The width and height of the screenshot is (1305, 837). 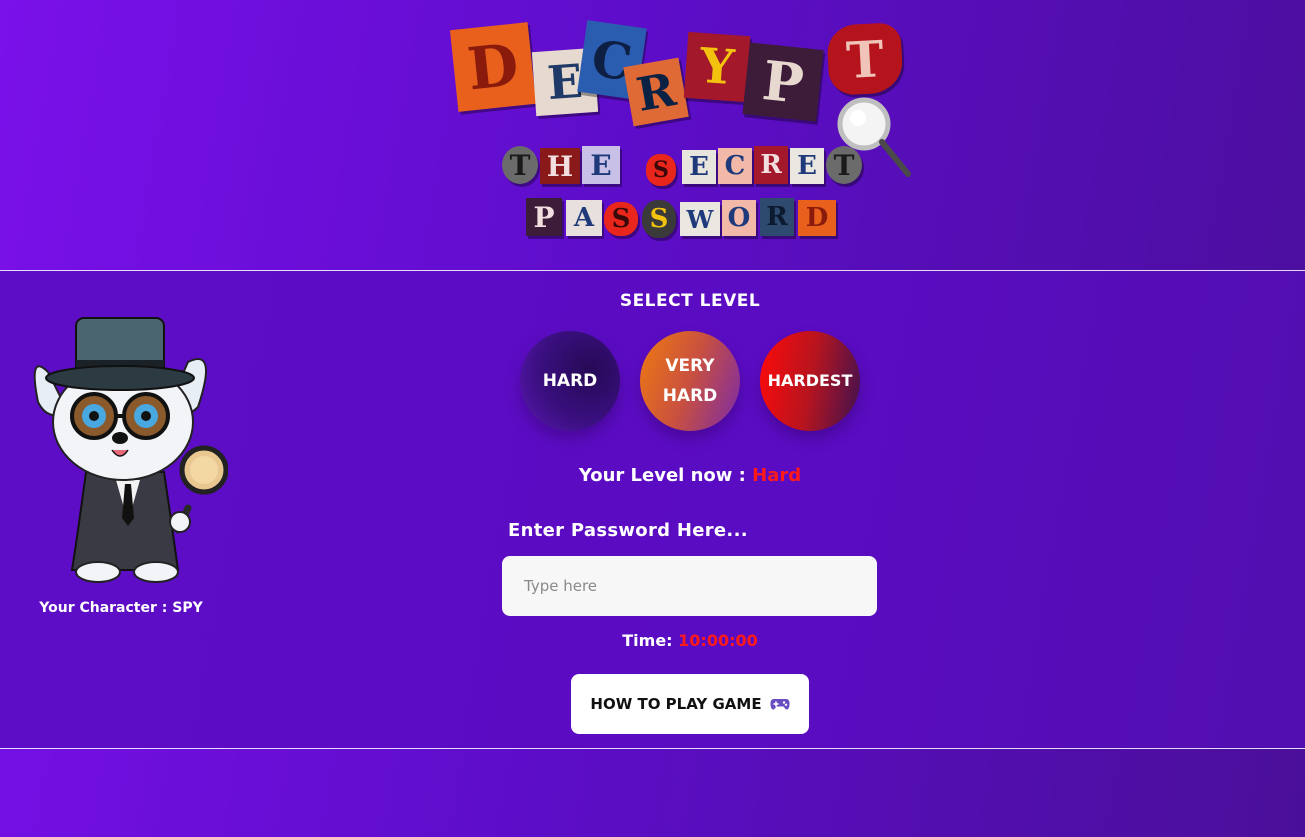 I want to click on current-level-value: Hard, so click(x=777, y=475).